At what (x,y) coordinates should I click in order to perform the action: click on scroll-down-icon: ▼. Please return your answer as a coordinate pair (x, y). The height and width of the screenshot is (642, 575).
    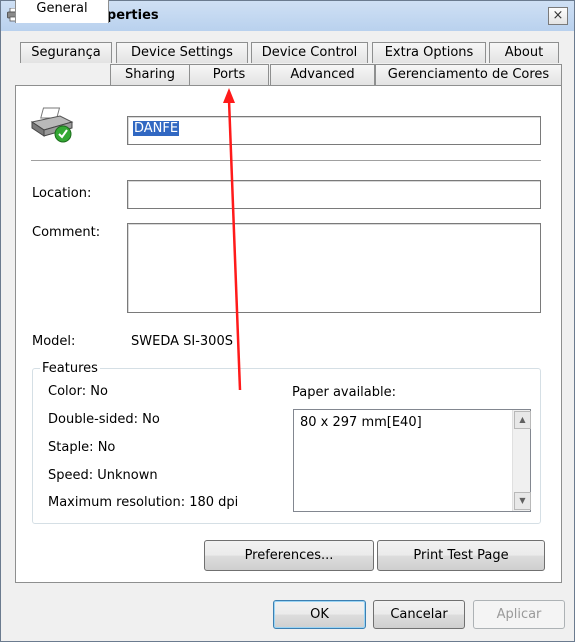
    Looking at the image, I should click on (522, 501).